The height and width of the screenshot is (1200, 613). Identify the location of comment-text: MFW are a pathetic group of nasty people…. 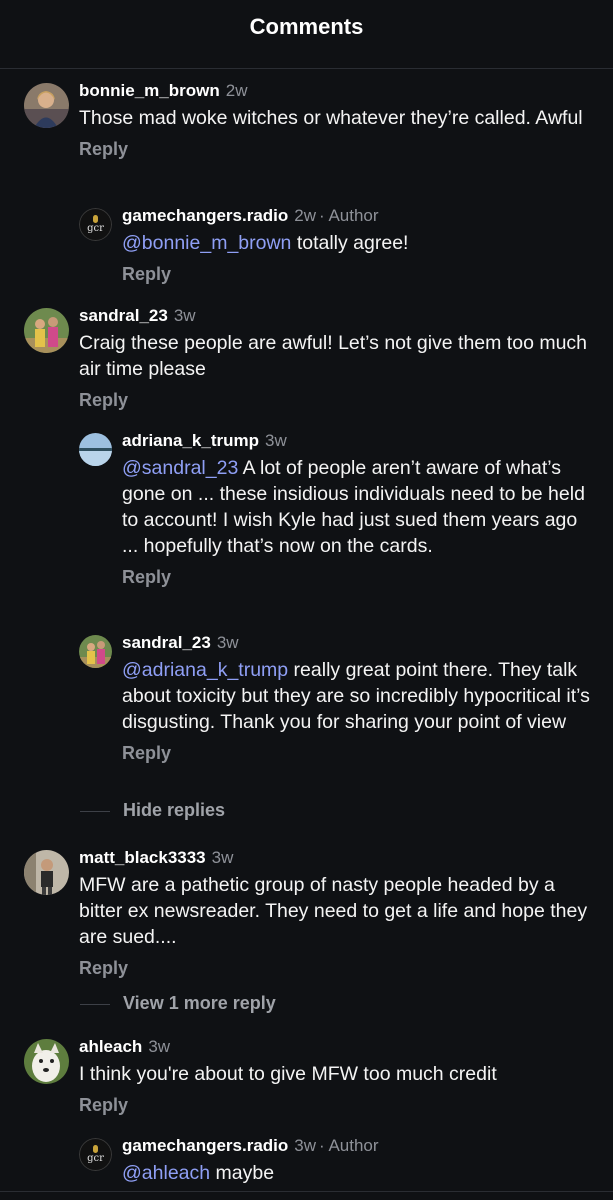
(333, 911).